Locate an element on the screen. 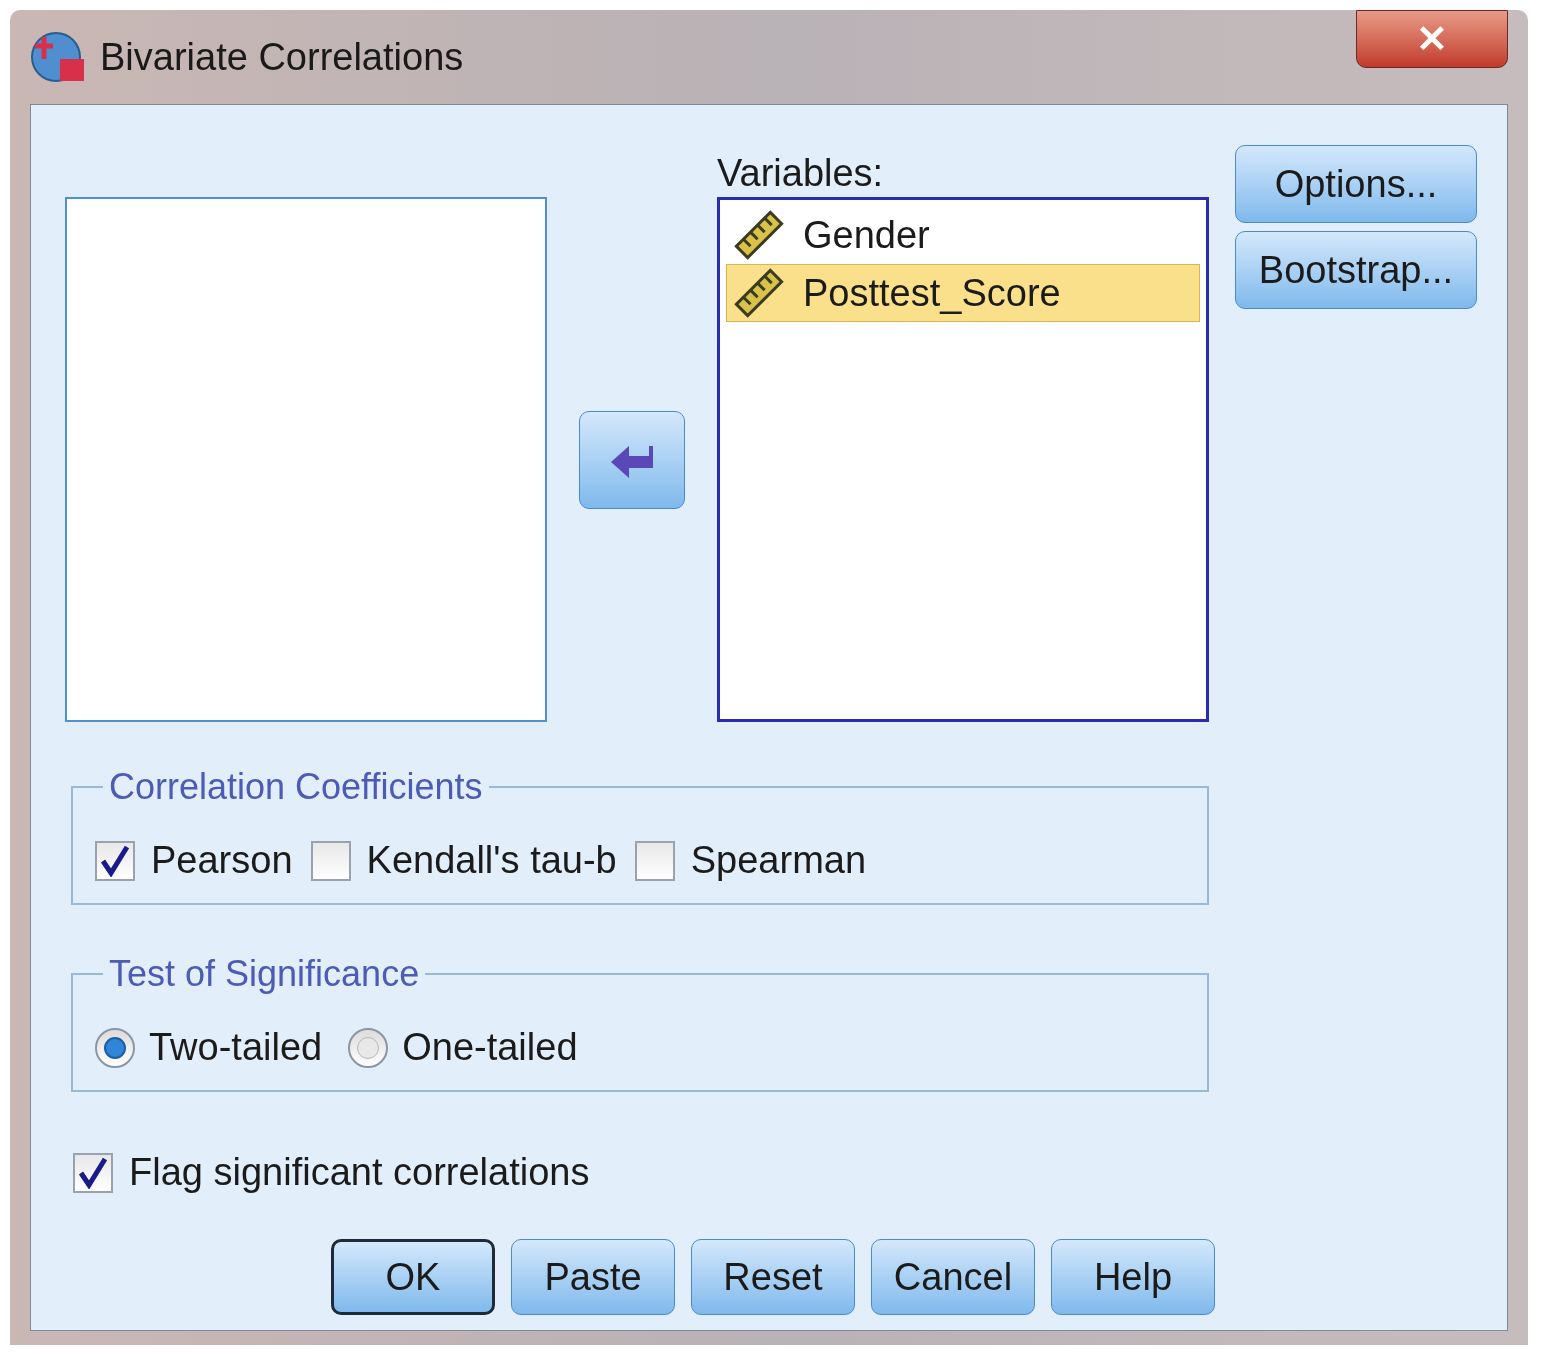 This screenshot has height=1353, width=1542. group-title: Test of Significance is located at coordinates (264, 974).